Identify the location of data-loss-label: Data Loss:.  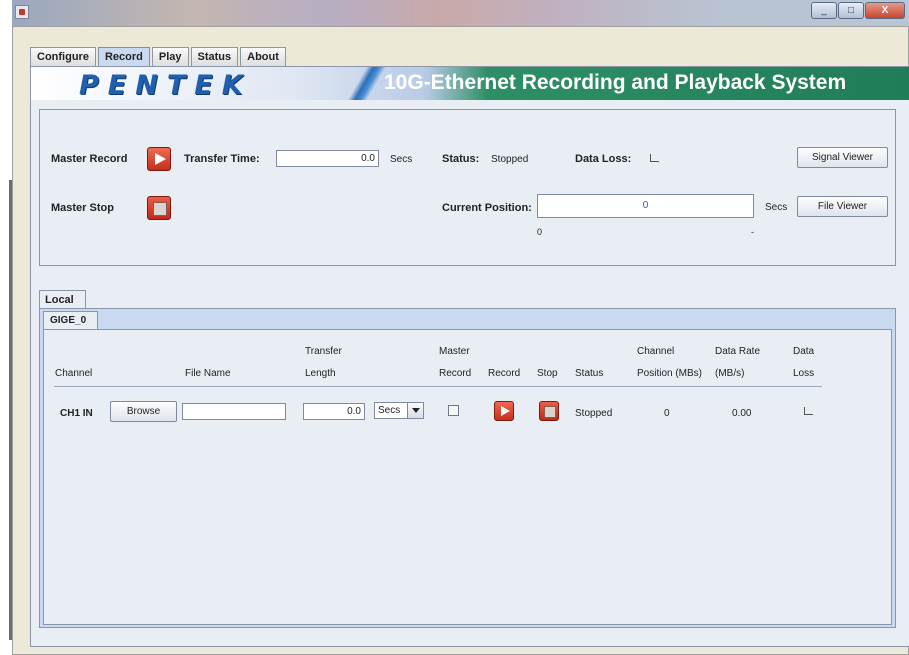
(603, 159).